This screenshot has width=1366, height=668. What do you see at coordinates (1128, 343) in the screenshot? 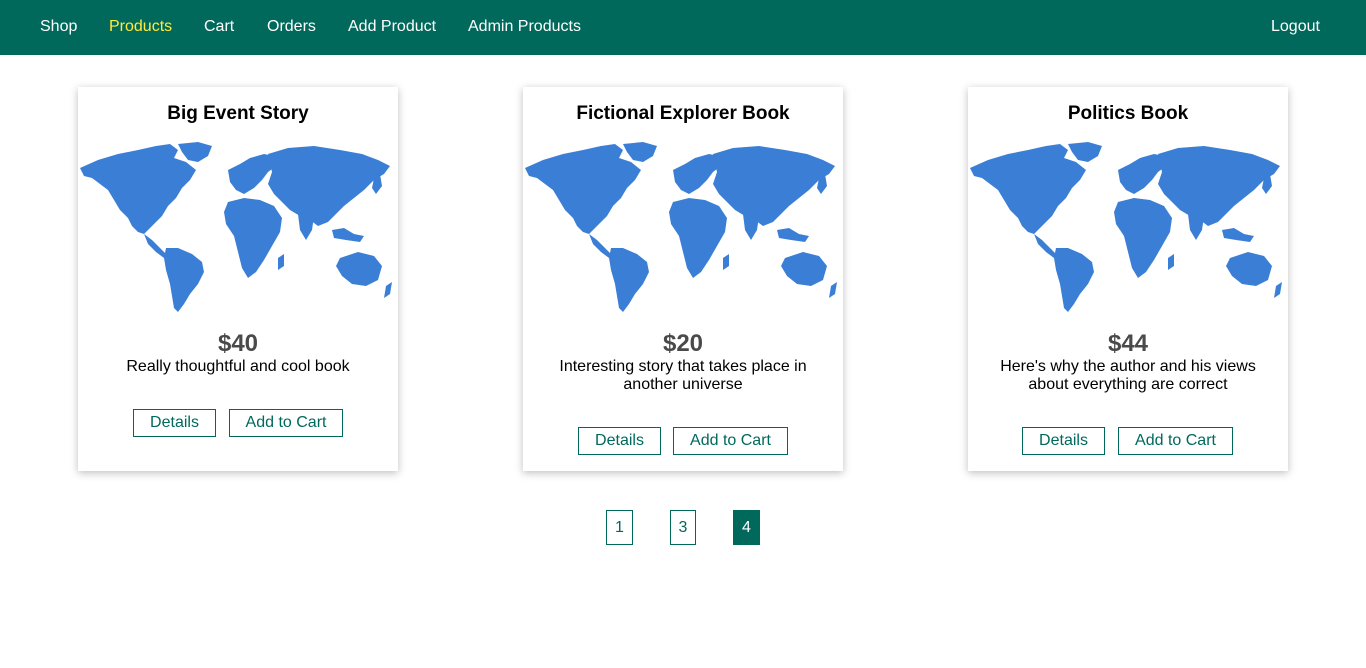
I see `product-price: $44` at bounding box center [1128, 343].